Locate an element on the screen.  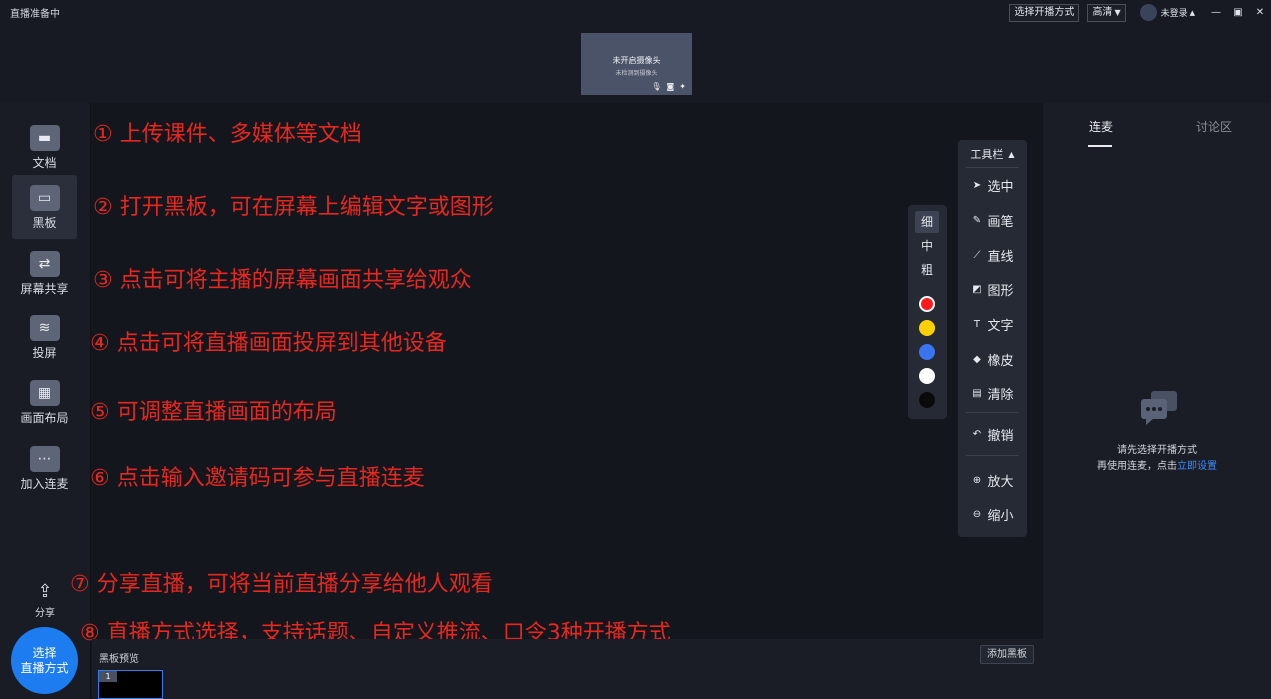
tool-label: 图形 is located at coordinates (1000, 291).